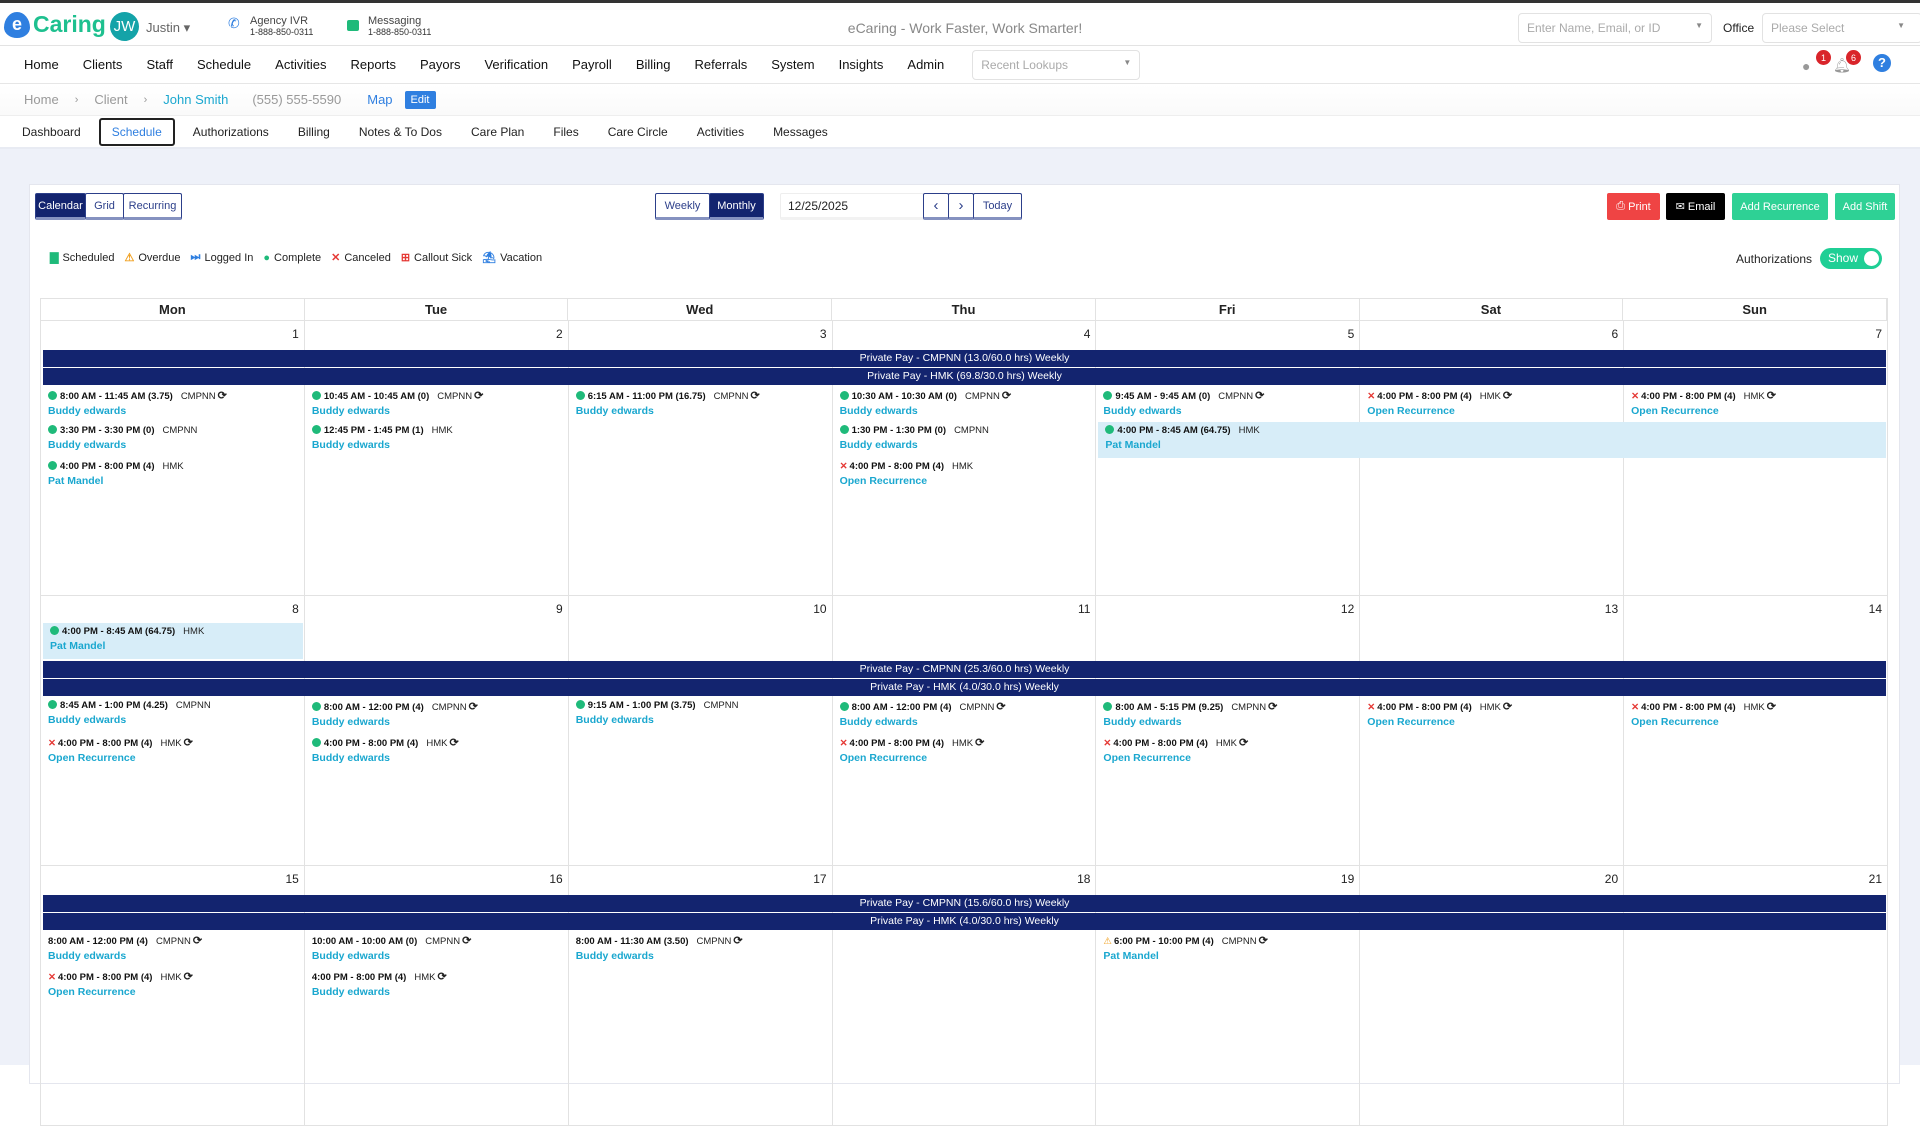 The image size is (1920, 1126). What do you see at coordinates (1633, 206) in the screenshot?
I see `print-button: ⎙ Print` at bounding box center [1633, 206].